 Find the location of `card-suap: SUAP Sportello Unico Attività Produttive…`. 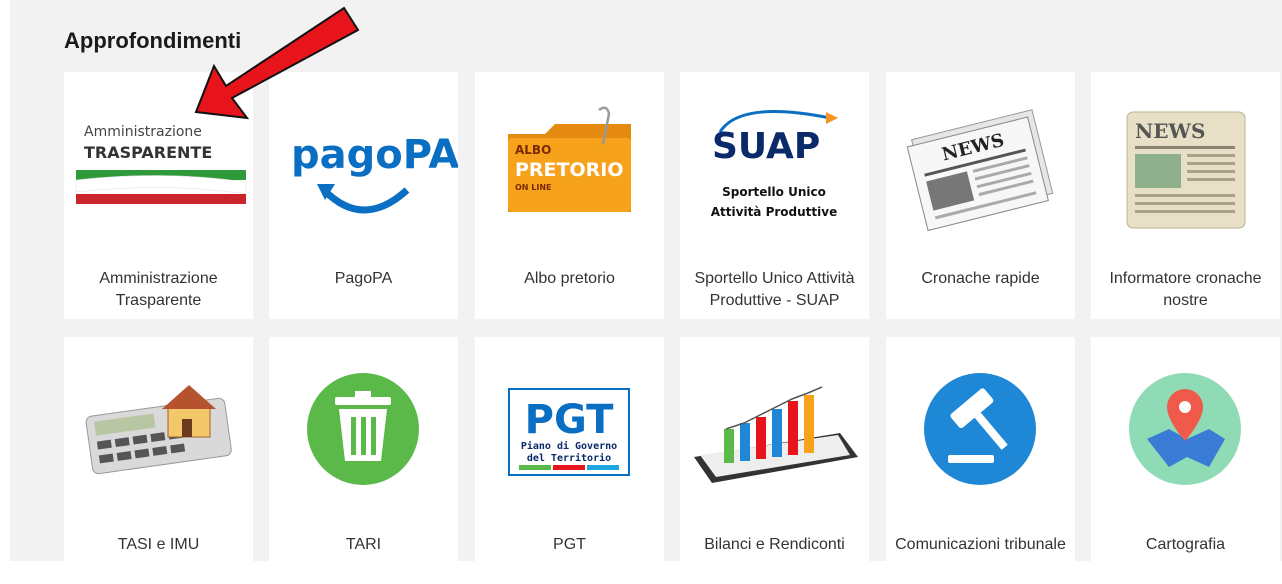

card-suap: SUAP Sportello Unico Attività Produttive… is located at coordinates (774, 195).